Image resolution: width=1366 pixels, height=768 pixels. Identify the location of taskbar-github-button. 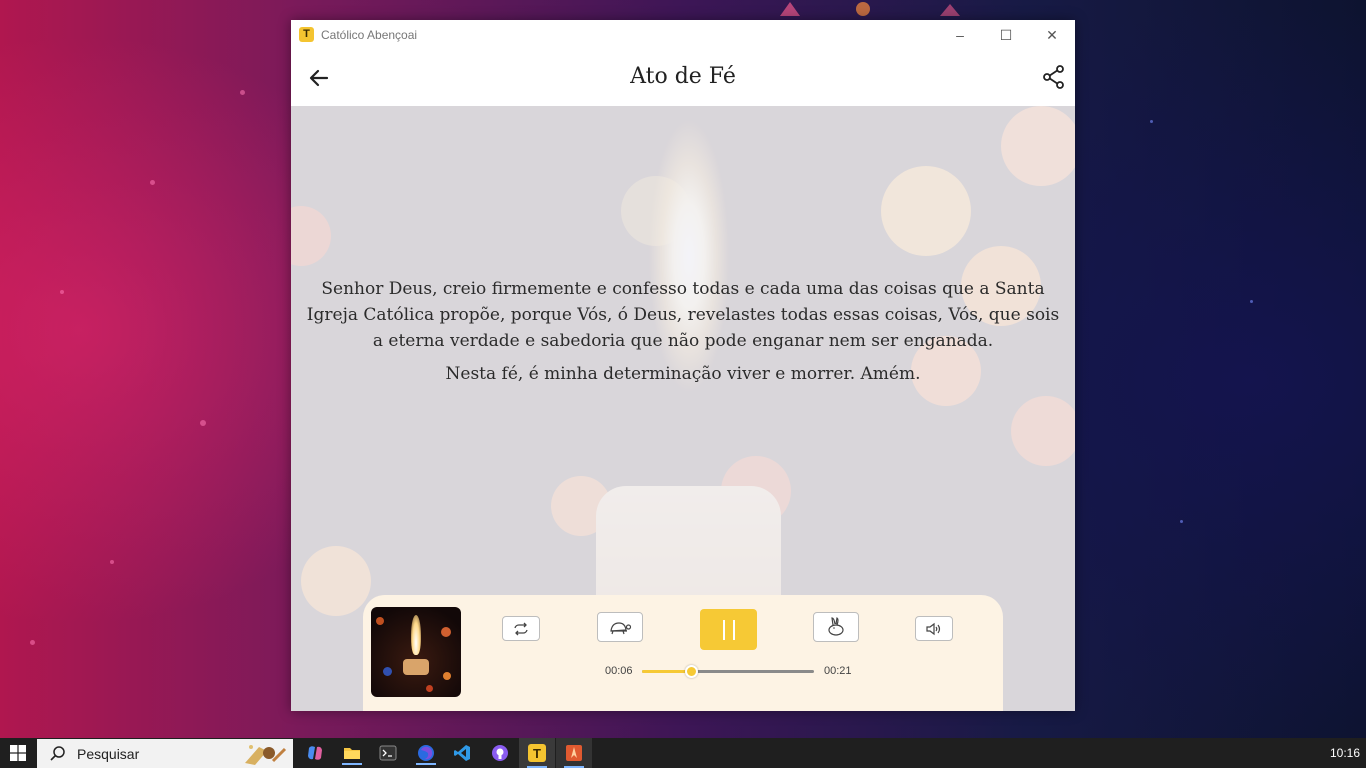
(500, 753).